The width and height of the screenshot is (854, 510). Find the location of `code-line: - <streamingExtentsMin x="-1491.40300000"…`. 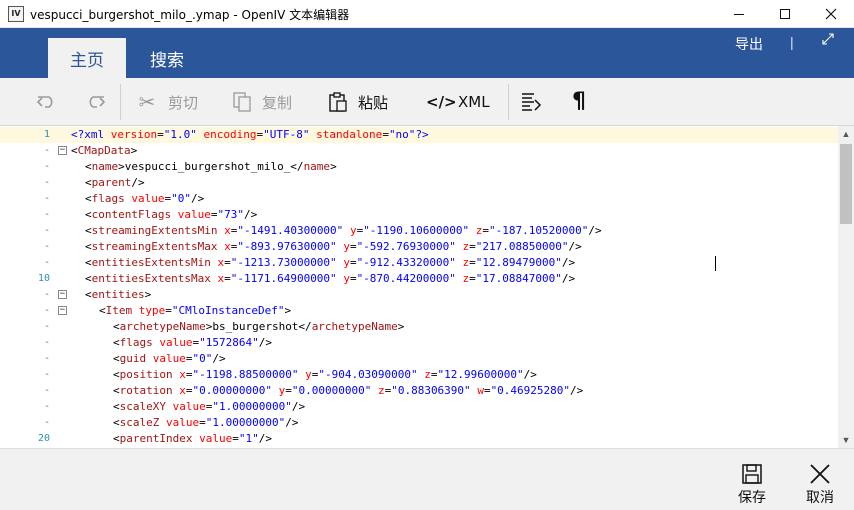

code-line: - <streamingExtentsMin x="-1491.40300000"… is located at coordinates (419, 231).